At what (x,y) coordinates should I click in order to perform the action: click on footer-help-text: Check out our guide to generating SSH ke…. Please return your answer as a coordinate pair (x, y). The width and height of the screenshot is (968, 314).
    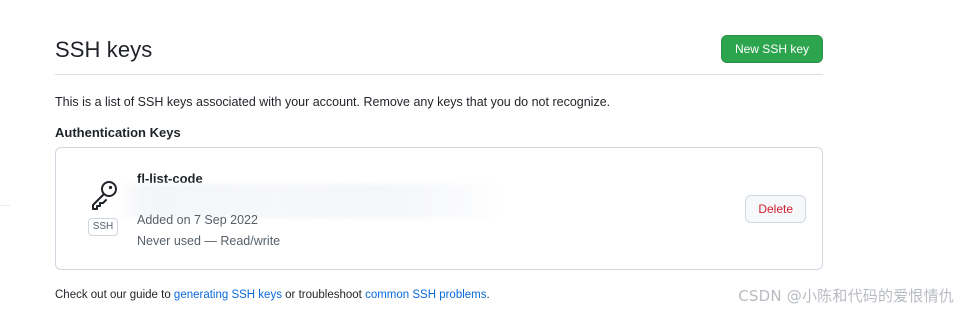
    Looking at the image, I should click on (272, 295).